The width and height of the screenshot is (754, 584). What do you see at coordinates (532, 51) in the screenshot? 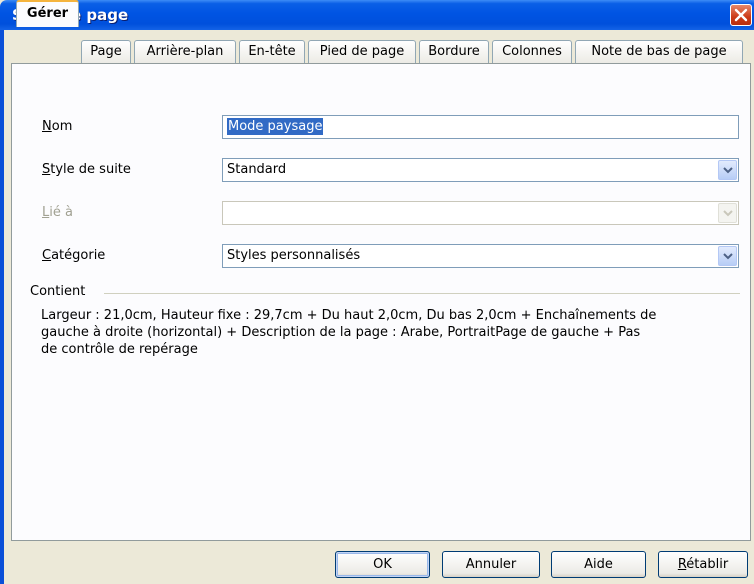
I see `tab-columns: Colonnes` at bounding box center [532, 51].